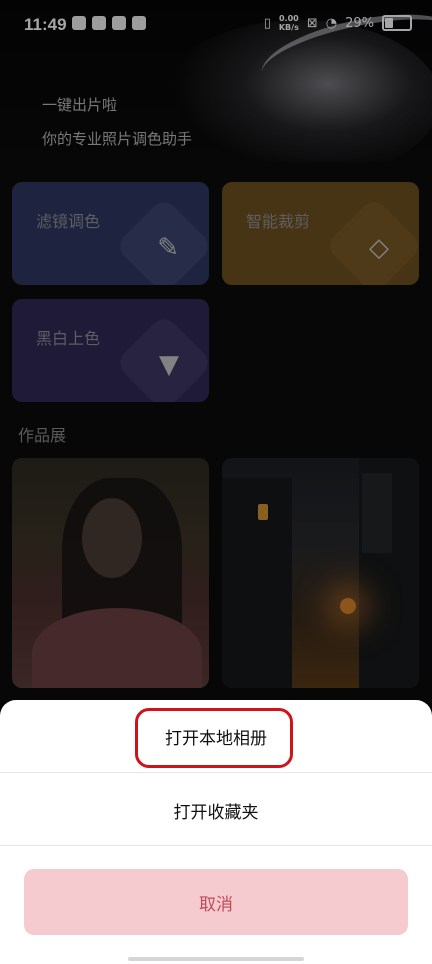 This screenshot has width=432, height=964. I want to click on open-favorites-option: 打开收藏夹, so click(216, 810).